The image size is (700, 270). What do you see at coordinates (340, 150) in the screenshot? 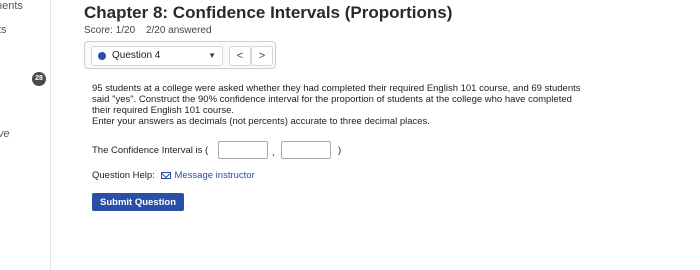
I see `ci-close-paren: )` at bounding box center [340, 150].